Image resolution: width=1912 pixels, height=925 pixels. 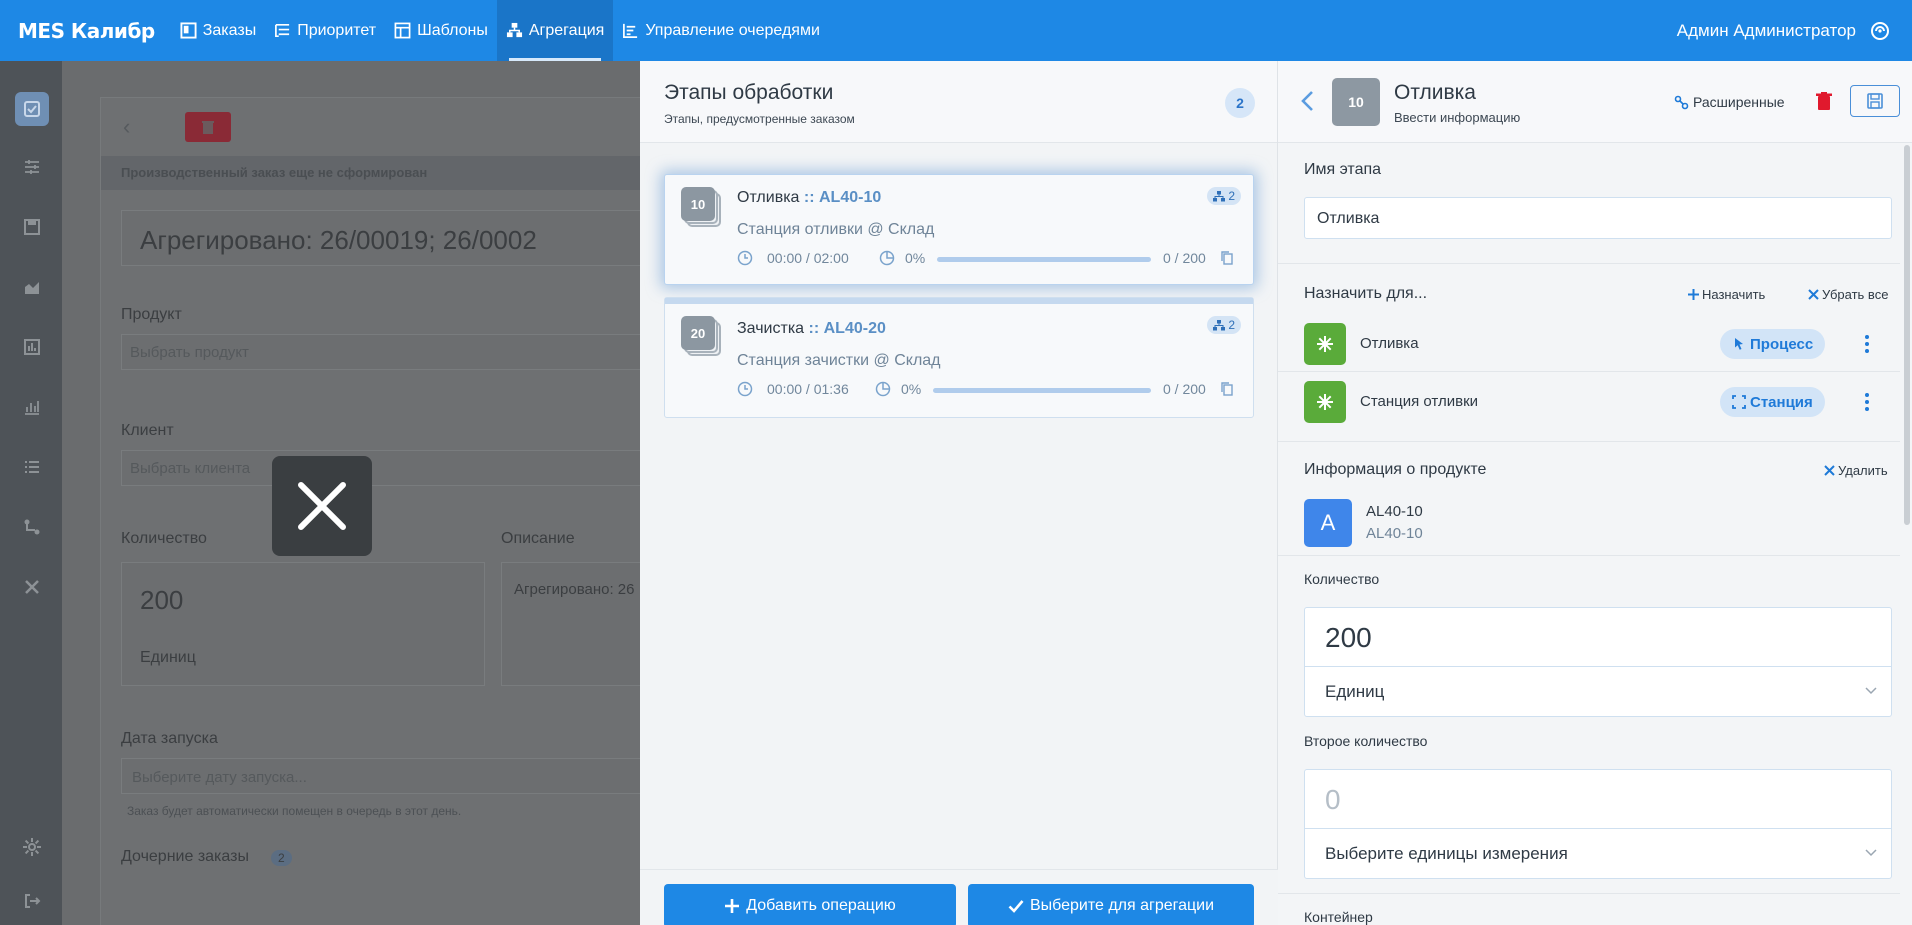 What do you see at coordinates (282, 30) in the screenshot?
I see `priority-icon` at bounding box center [282, 30].